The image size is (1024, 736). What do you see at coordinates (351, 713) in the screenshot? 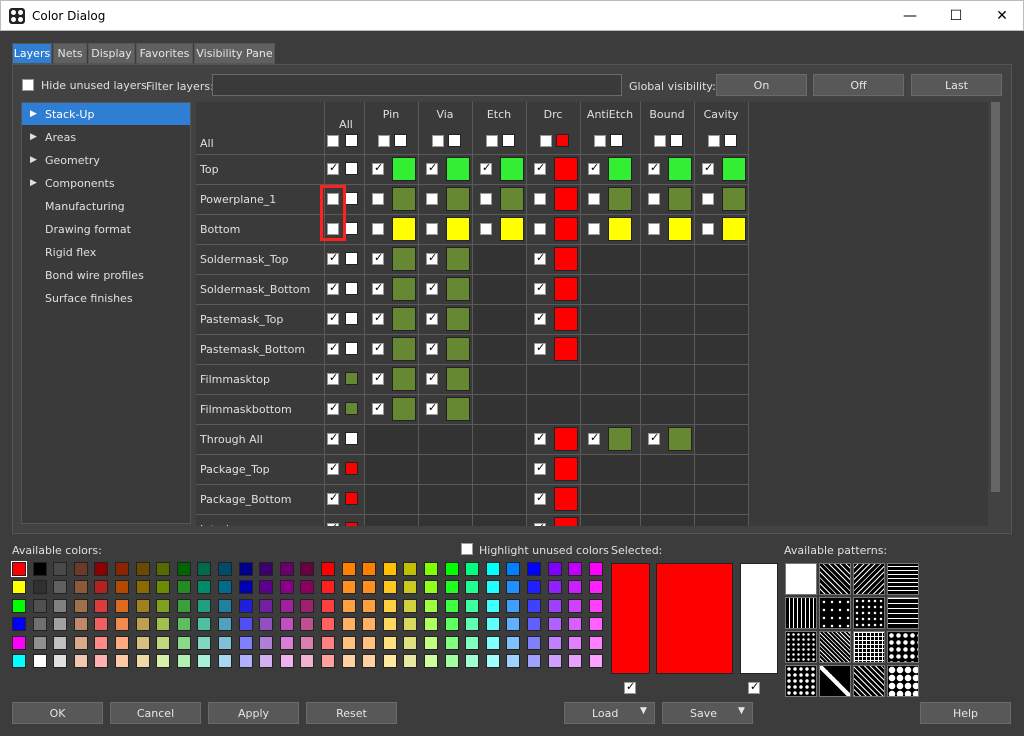
I see `reset-button: Reset` at bounding box center [351, 713].